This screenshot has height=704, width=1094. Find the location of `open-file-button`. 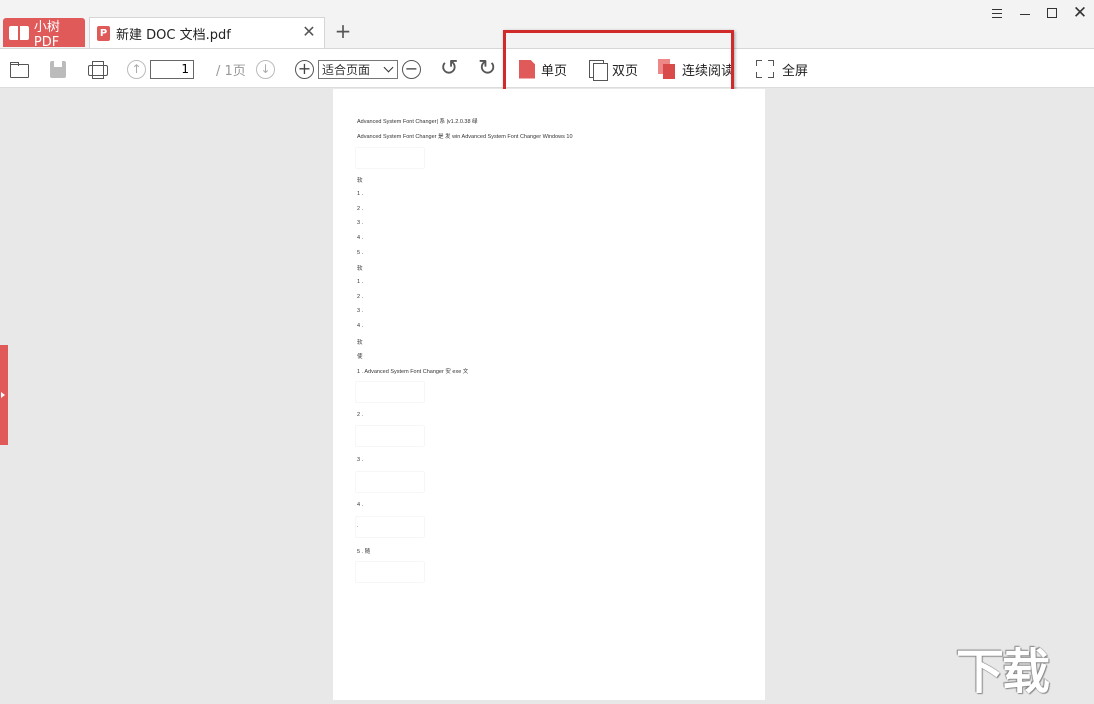

open-file-button is located at coordinates (19, 69).